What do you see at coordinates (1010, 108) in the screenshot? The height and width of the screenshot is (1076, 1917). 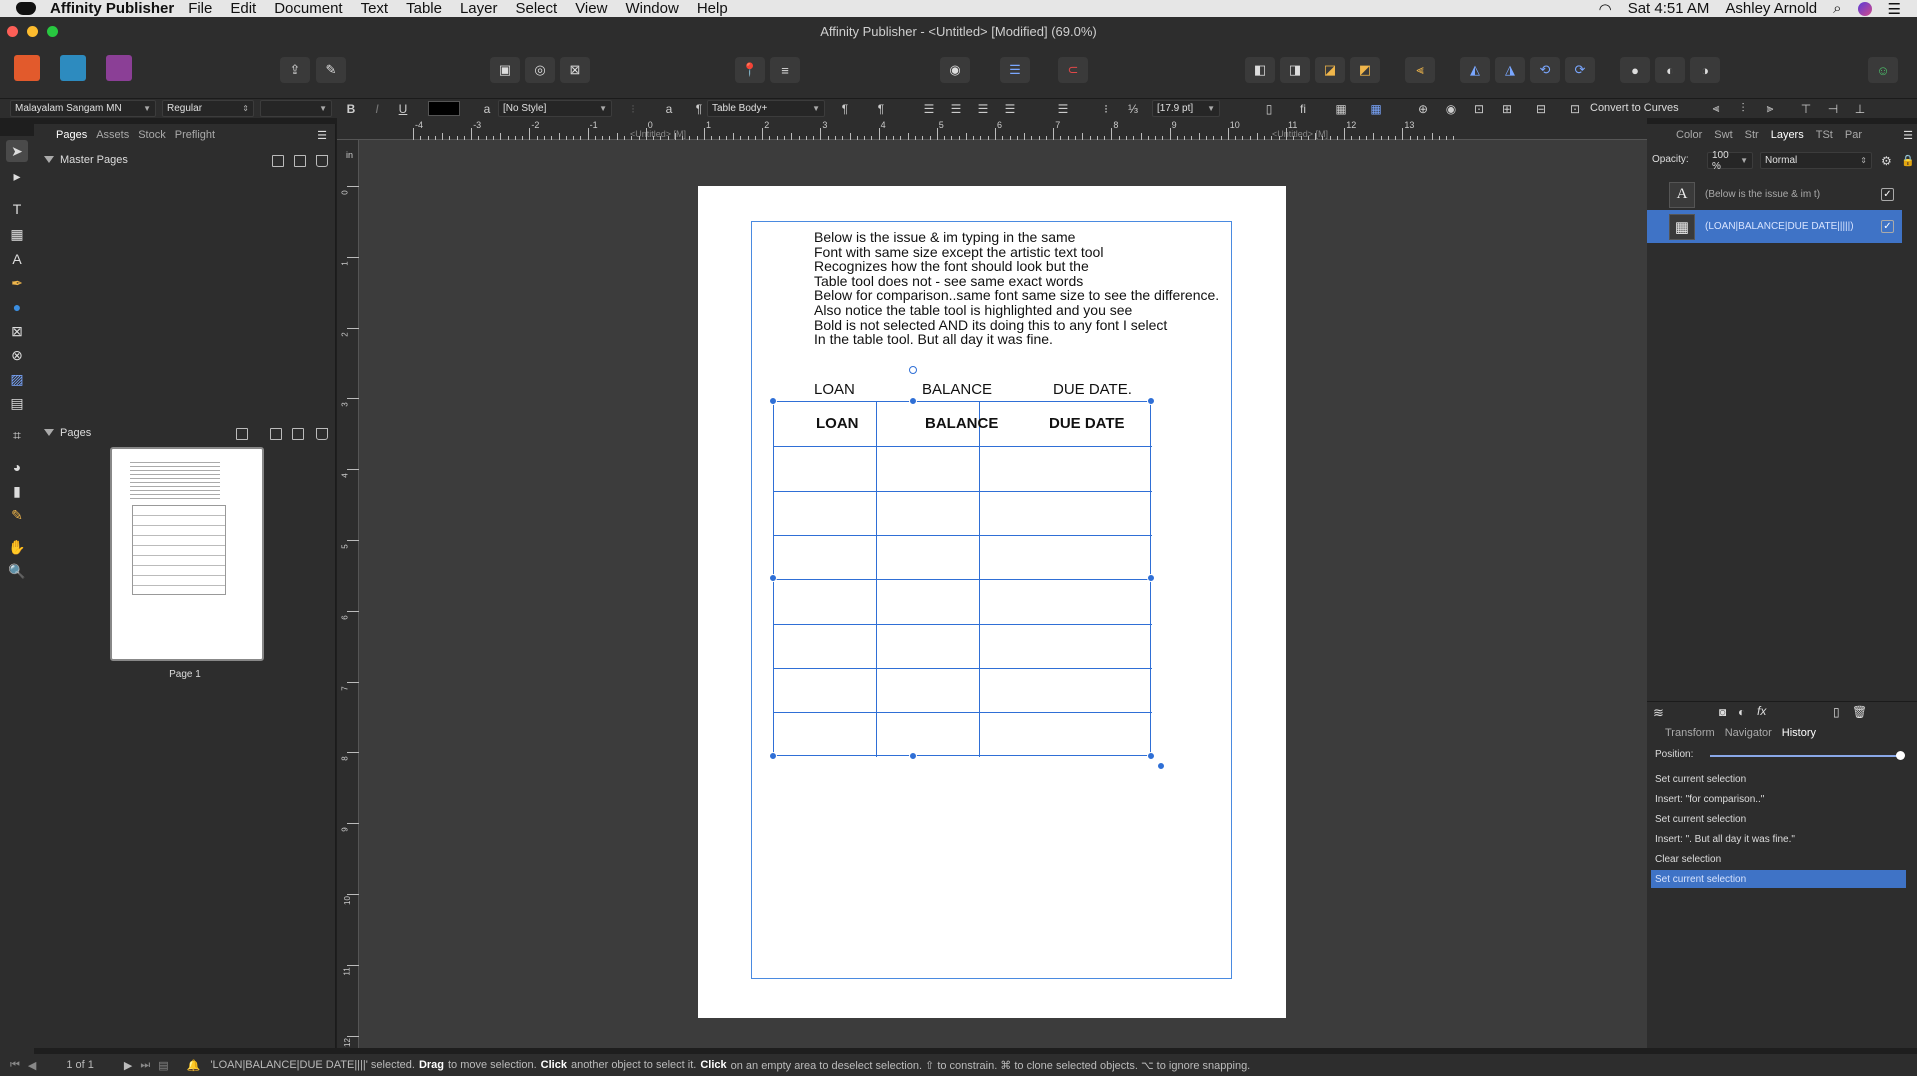 I see `justify-text-icon: ☰` at bounding box center [1010, 108].